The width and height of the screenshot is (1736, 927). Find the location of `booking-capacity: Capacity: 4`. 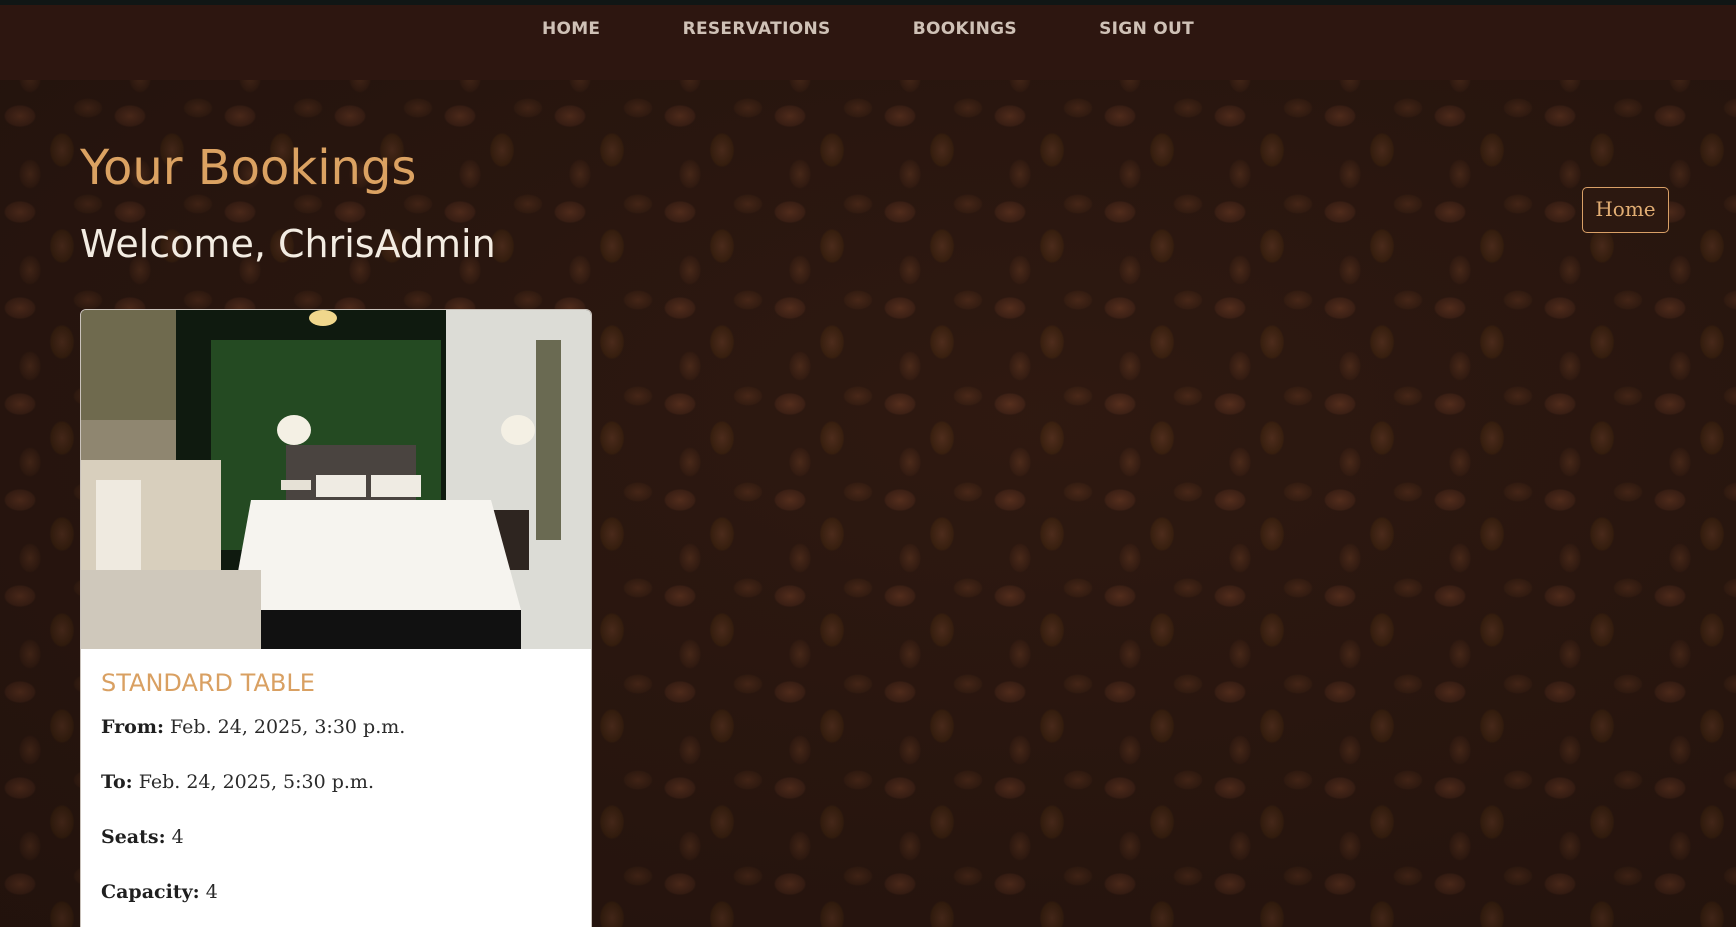

booking-capacity: Capacity: 4 is located at coordinates (336, 892).